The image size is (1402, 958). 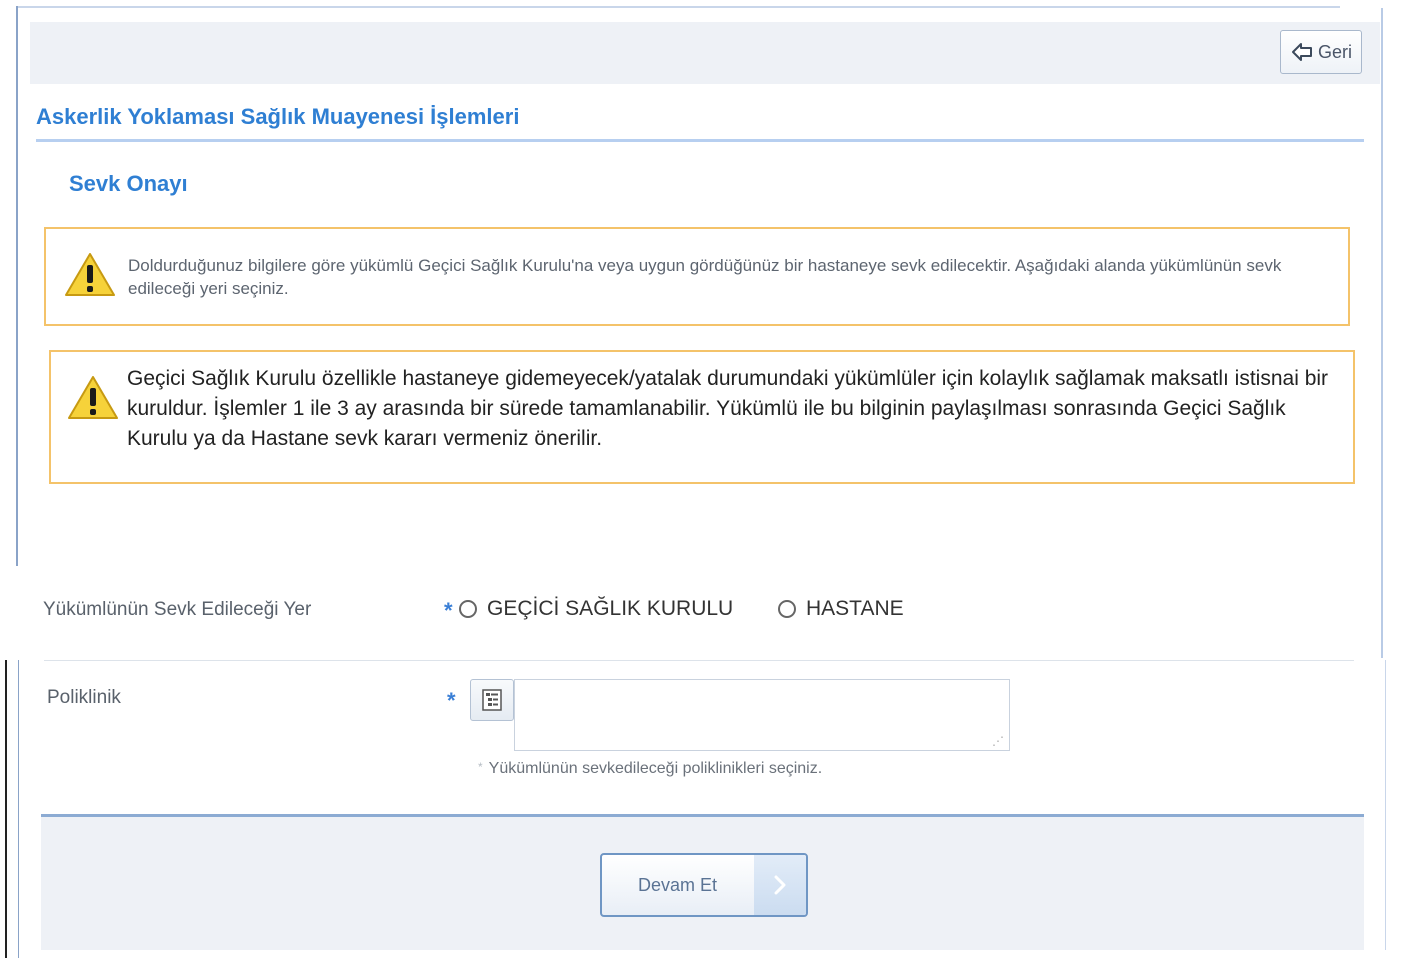 What do you see at coordinates (128, 183) in the screenshot?
I see `section-title: Sevk Onayı` at bounding box center [128, 183].